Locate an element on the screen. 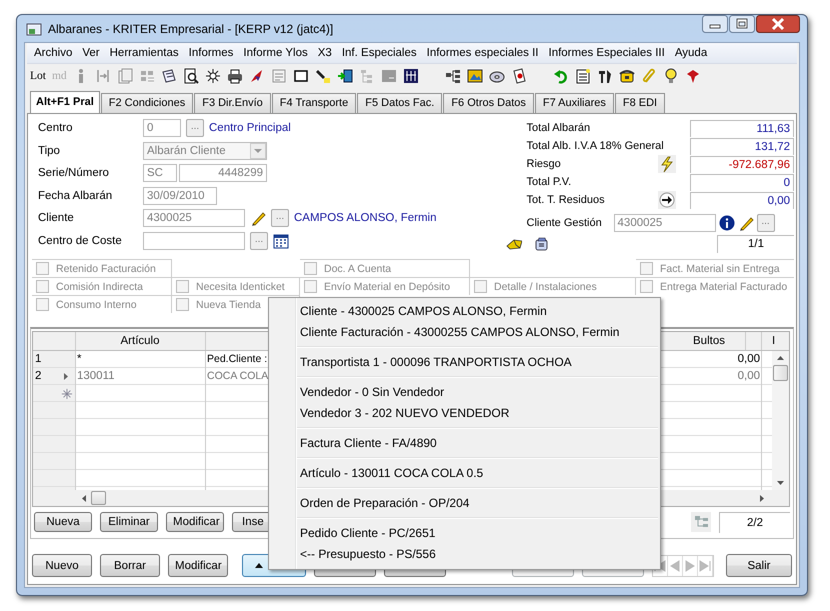 This screenshot has width=830, height=611. row-number: 2 is located at coordinates (38, 376).